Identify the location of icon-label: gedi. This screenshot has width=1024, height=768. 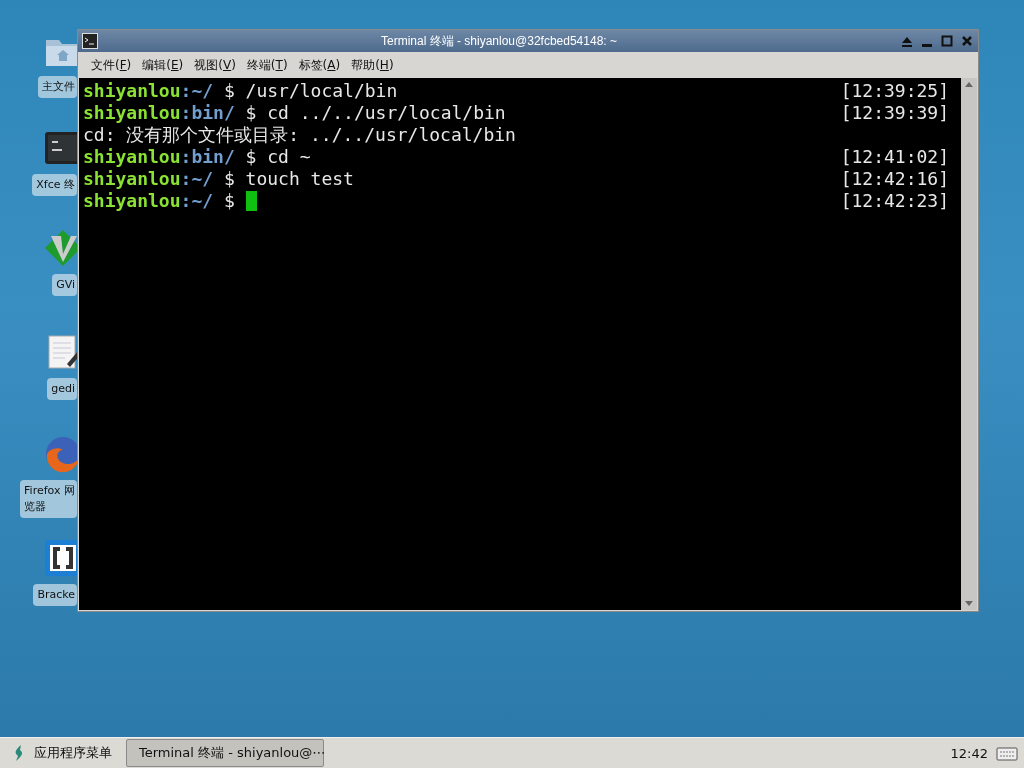
(62, 389).